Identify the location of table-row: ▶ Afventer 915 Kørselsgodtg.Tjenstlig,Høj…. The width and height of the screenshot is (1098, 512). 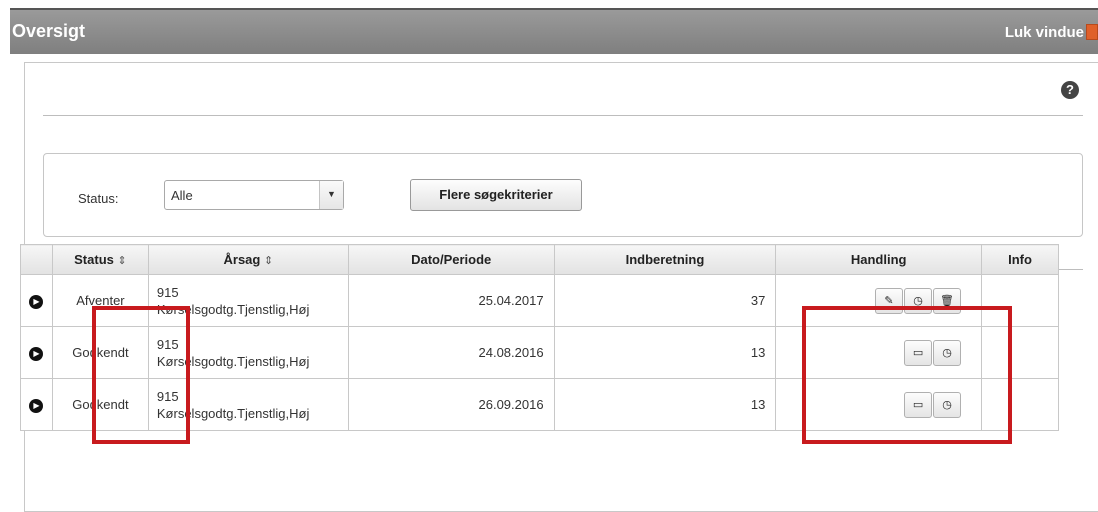
(539, 300).